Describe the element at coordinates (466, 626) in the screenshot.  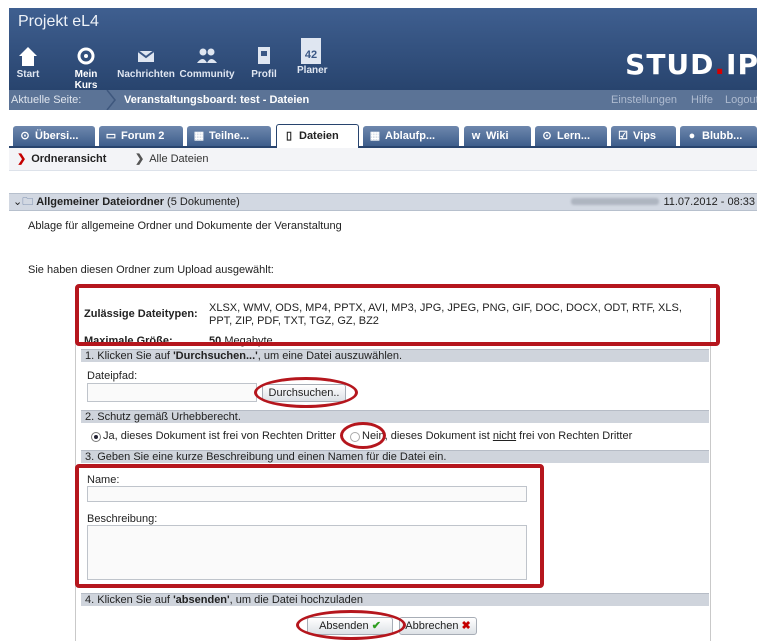
I see `close-icon: ✖` at that location.